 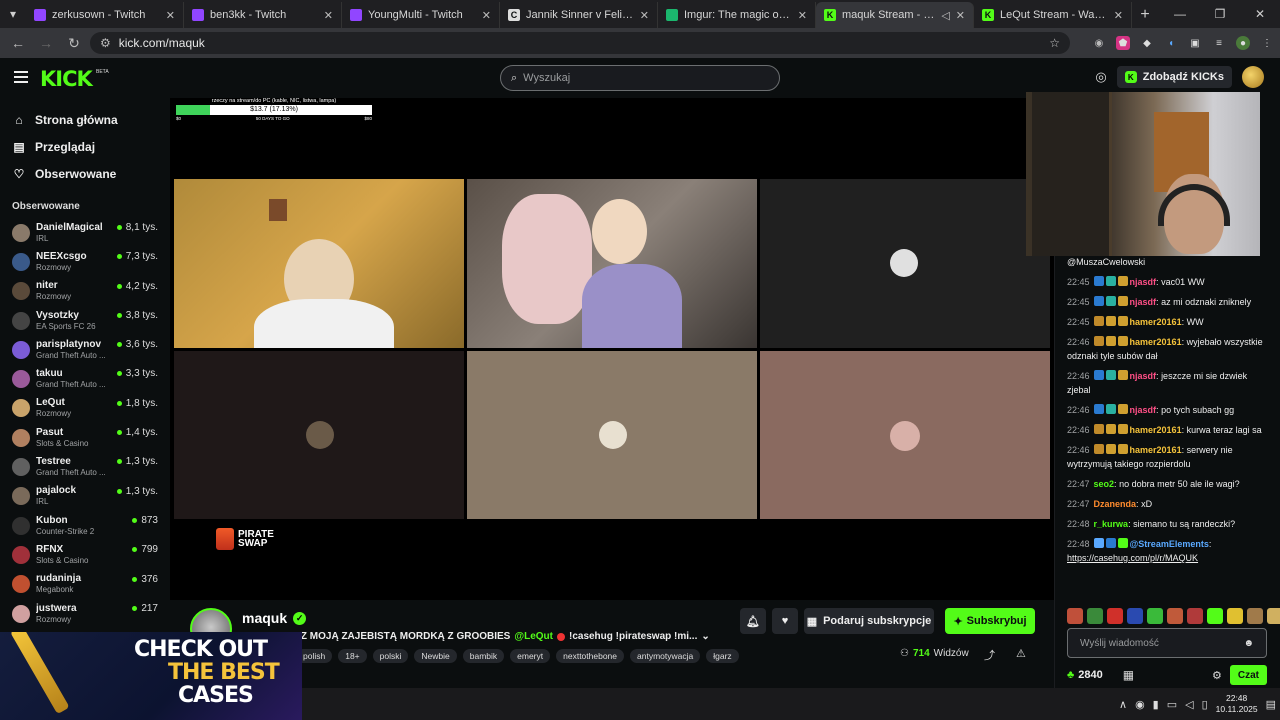 I want to click on browser-tab: ben3kk - Twitch ✕, so click(x=263, y=15).